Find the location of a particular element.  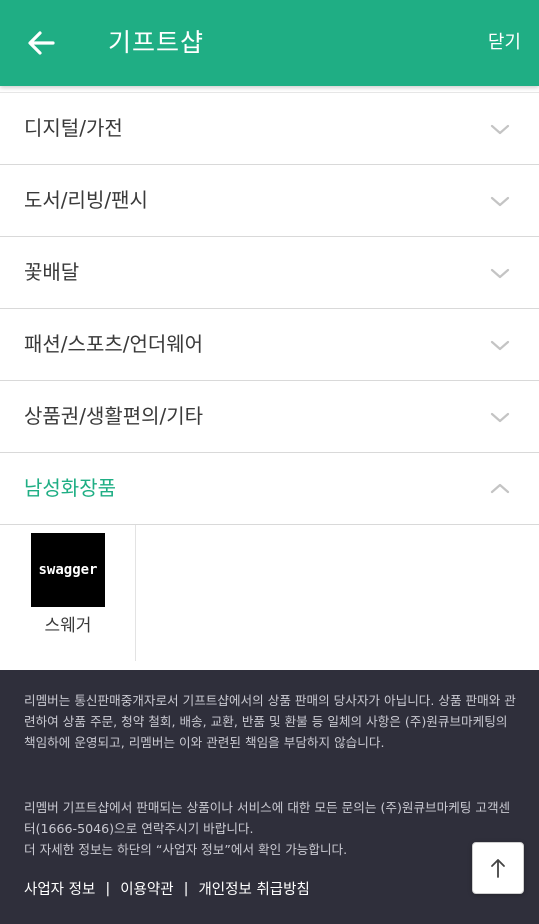

category-label: 꽃배달 is located at coordinates (52, 272).